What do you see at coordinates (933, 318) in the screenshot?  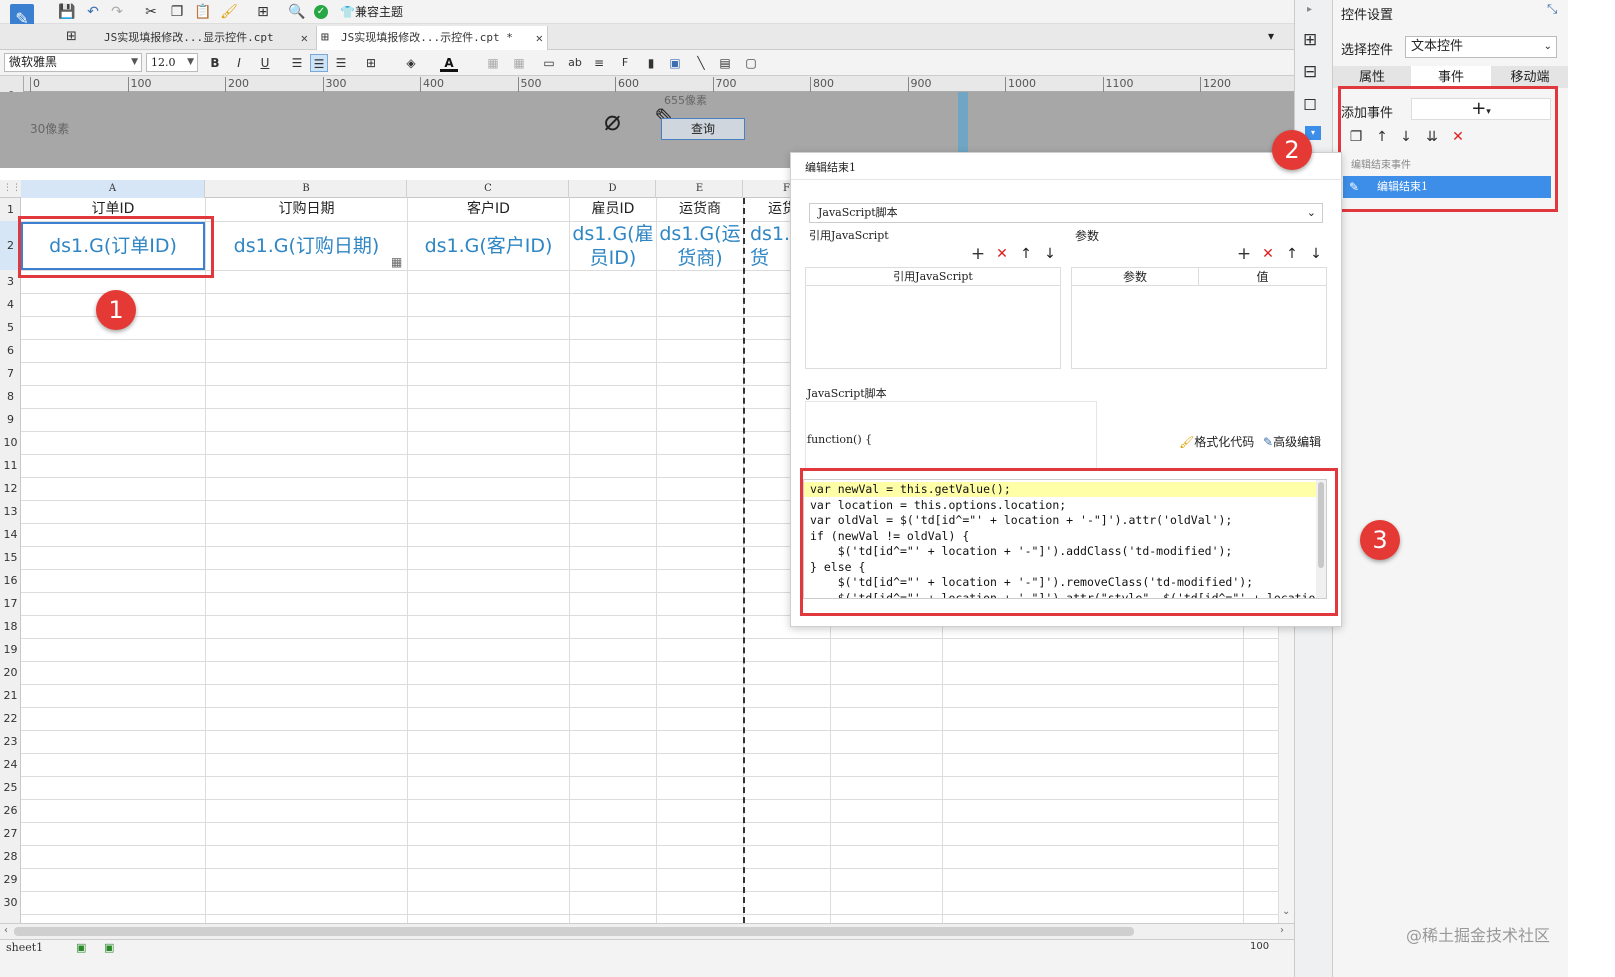 I see `ref-js-table: 引用JavaScript` at bounding box center [933, 318].